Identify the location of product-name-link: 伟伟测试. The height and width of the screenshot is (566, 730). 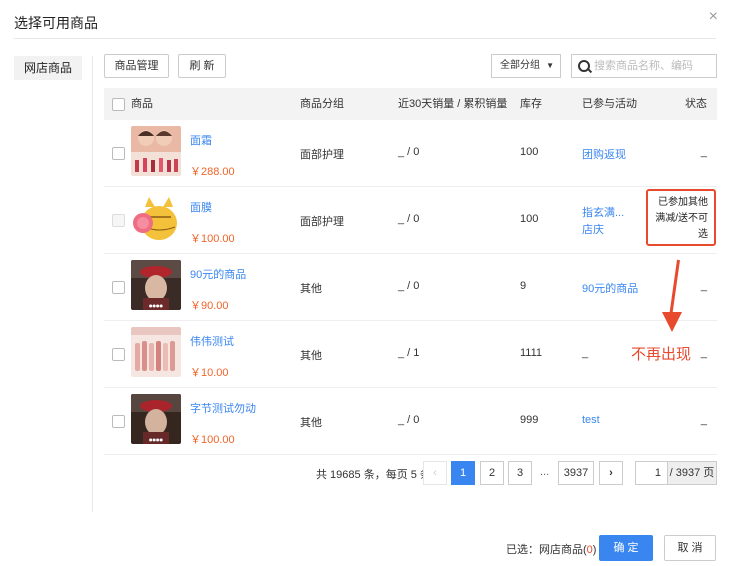
(212, 341).